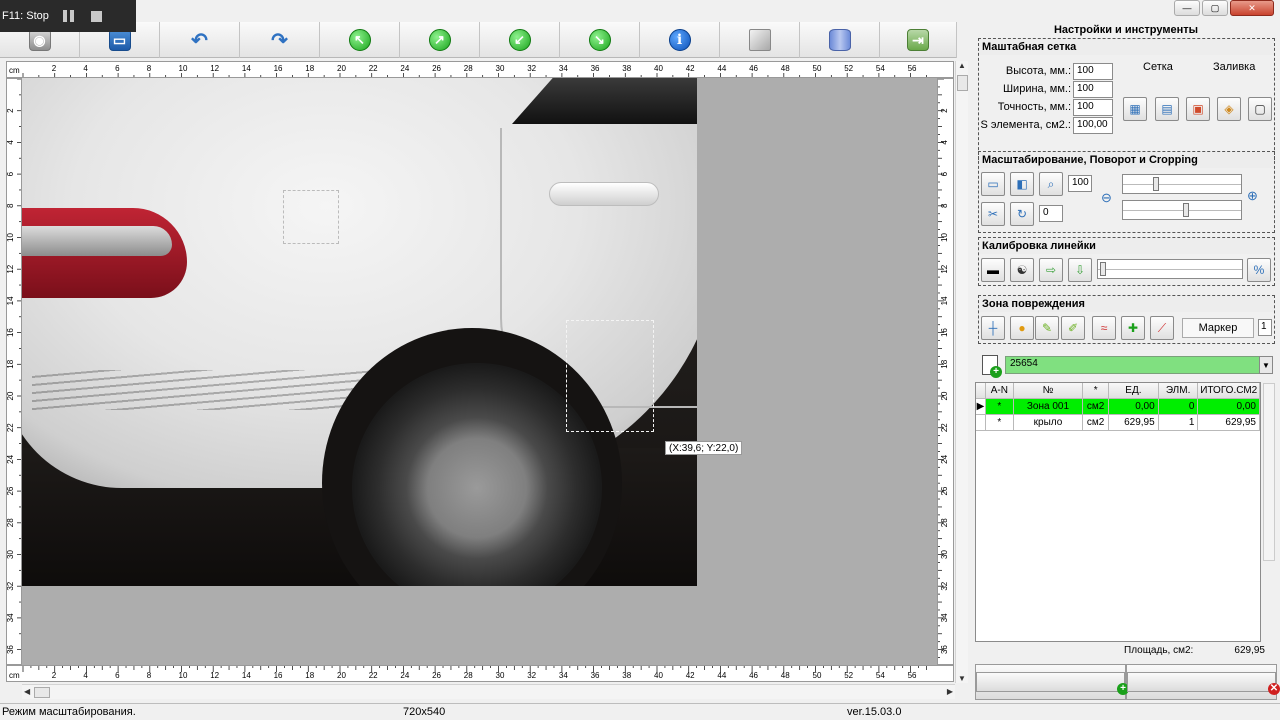  I want to click on close-button: ✕, so click(1252, 8).